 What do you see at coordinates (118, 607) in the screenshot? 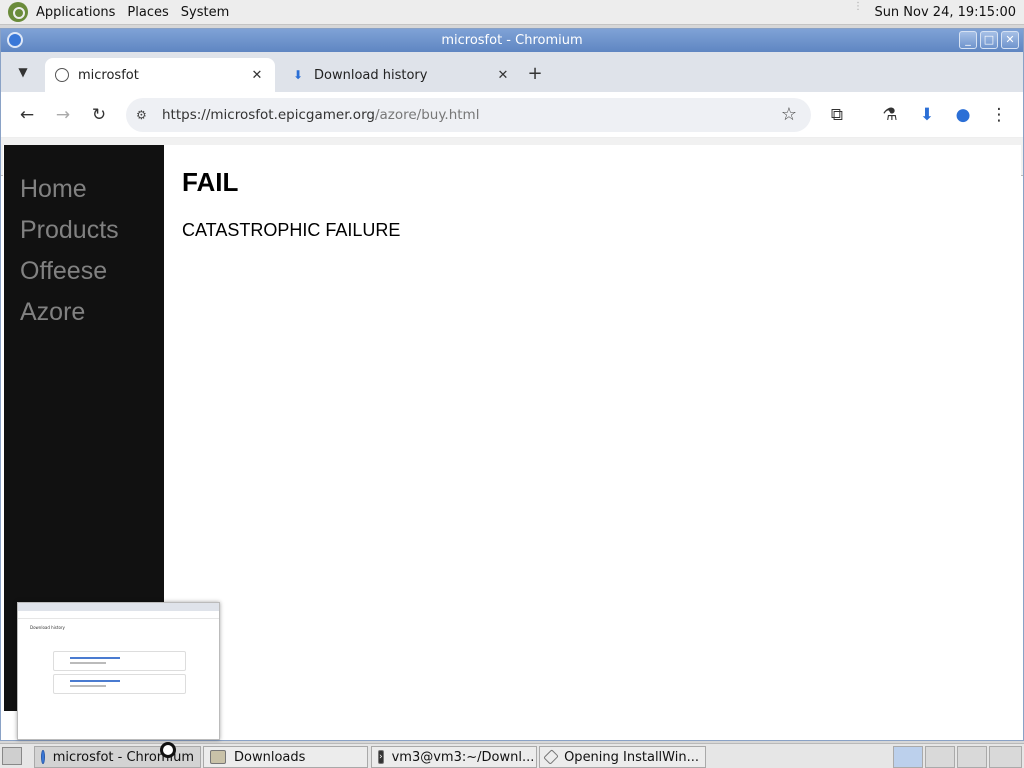
I see `preview-tabbar` at bounding box center [118, 607].